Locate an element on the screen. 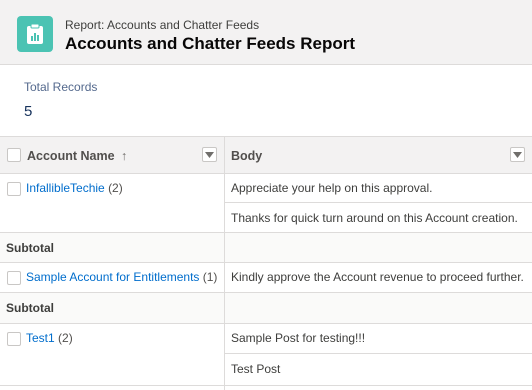  account-name: Sample Account for Entitlements is located at coordinates (112, 277).